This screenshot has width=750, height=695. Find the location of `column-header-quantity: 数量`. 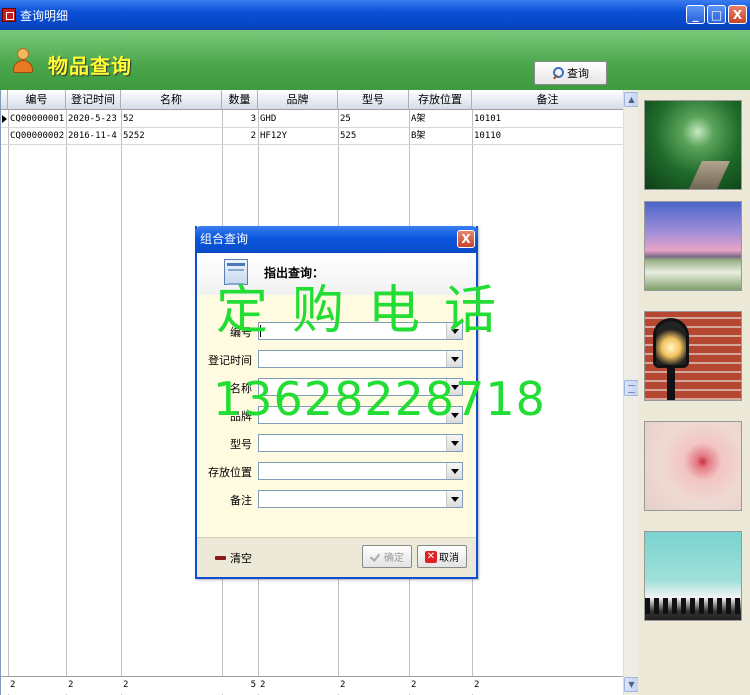

column-header-quantity: 数量 is located at coordinates (240, 100).